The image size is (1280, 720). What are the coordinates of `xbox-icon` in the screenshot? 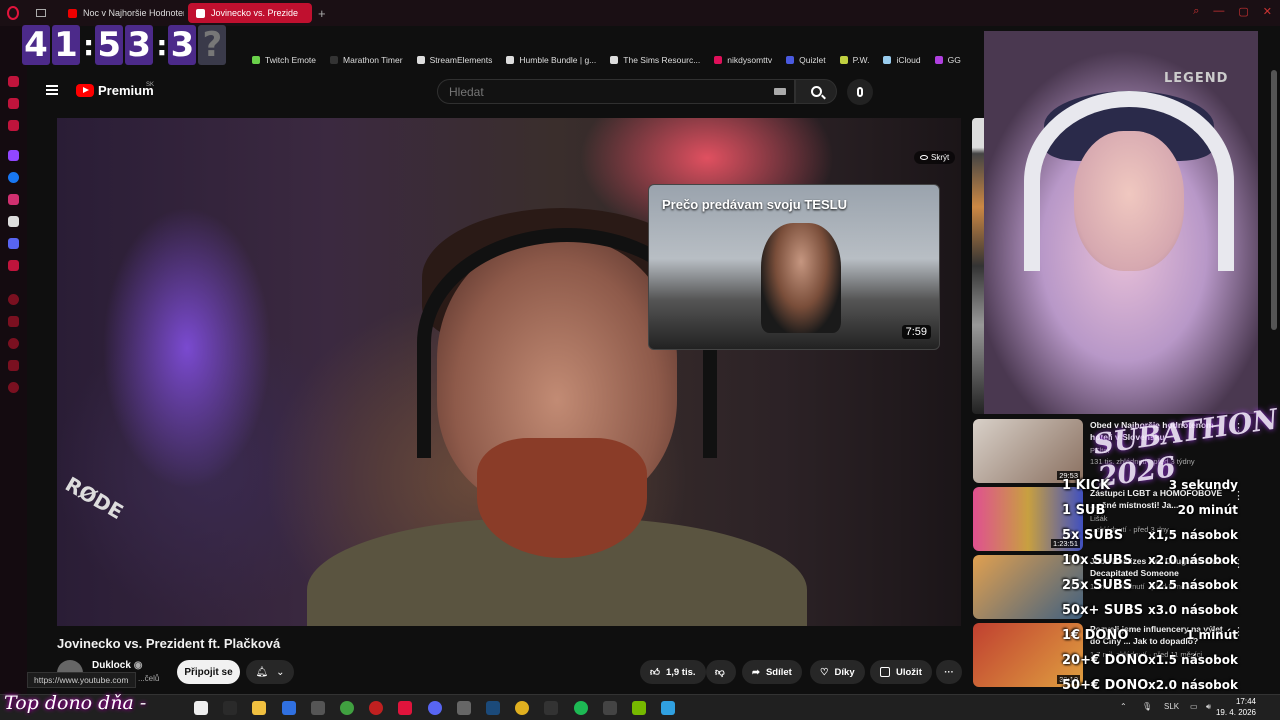 It's located at (347, 708).